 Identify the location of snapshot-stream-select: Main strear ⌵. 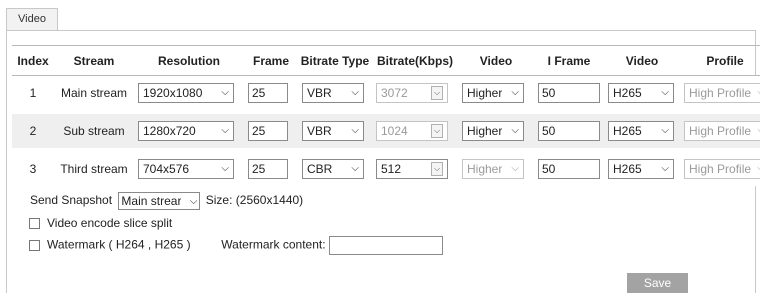
(159, 201).